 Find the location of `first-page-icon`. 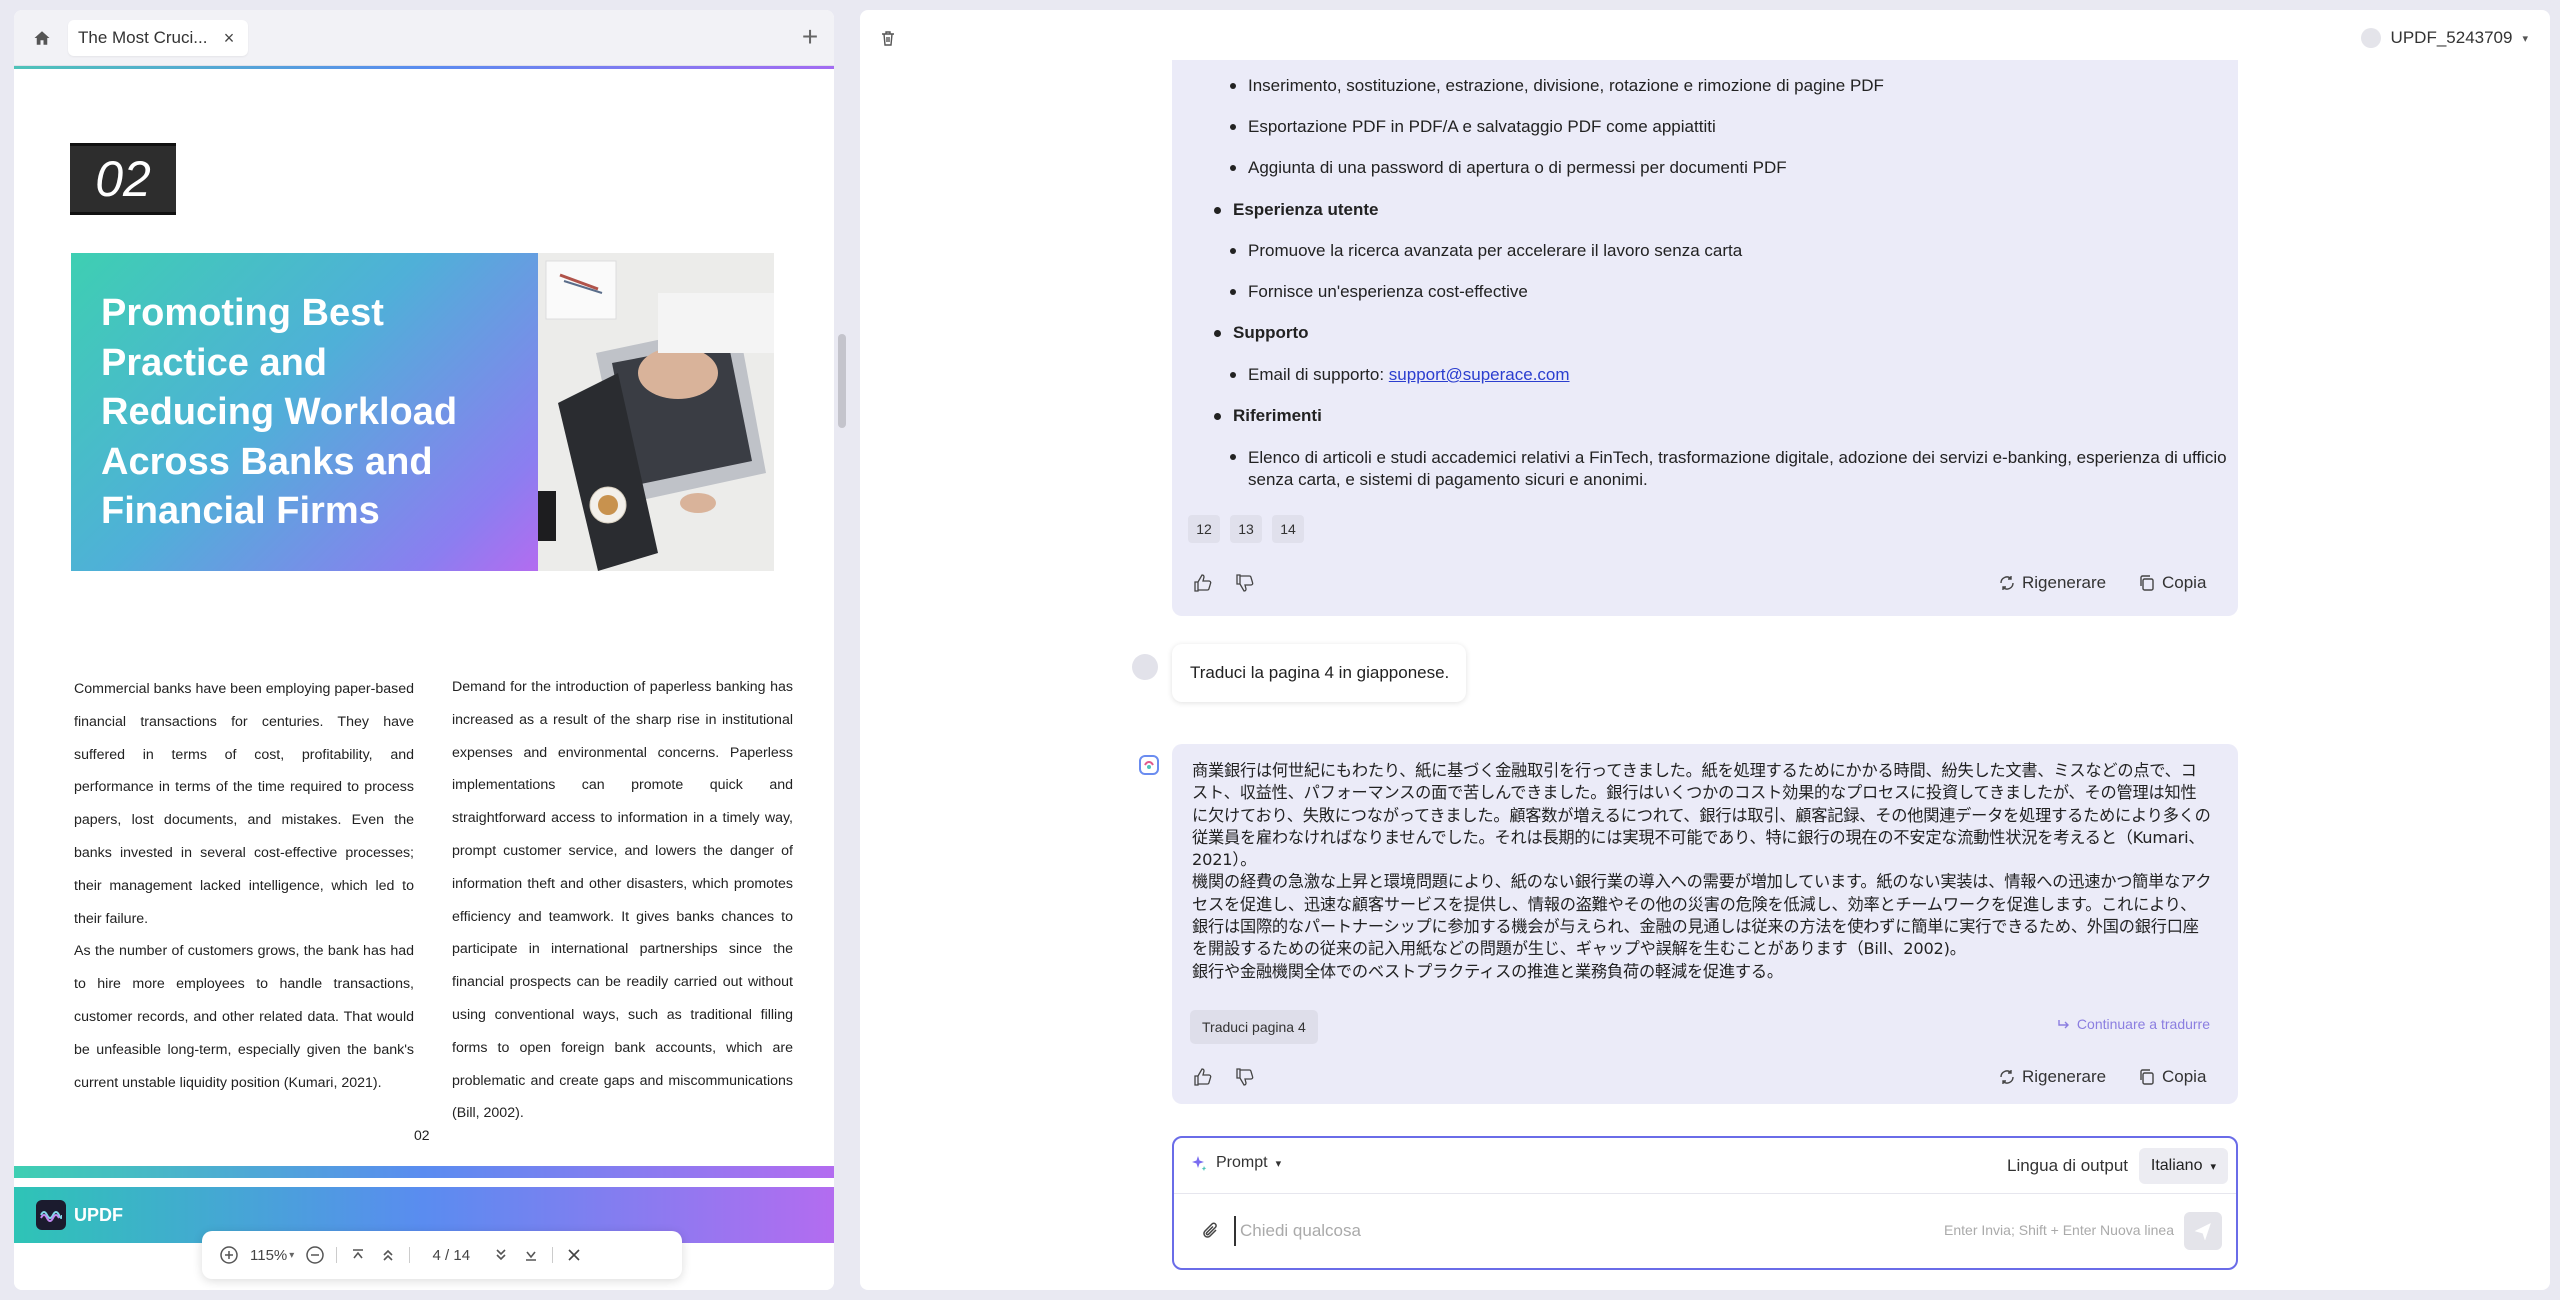

first-page-icon is located at coordinates (358, 1255).